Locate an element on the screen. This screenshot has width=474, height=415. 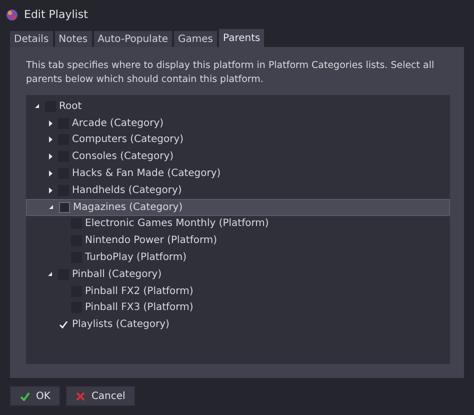
tree-item: Handhelds (Category) is located at coordinates (238, 190).